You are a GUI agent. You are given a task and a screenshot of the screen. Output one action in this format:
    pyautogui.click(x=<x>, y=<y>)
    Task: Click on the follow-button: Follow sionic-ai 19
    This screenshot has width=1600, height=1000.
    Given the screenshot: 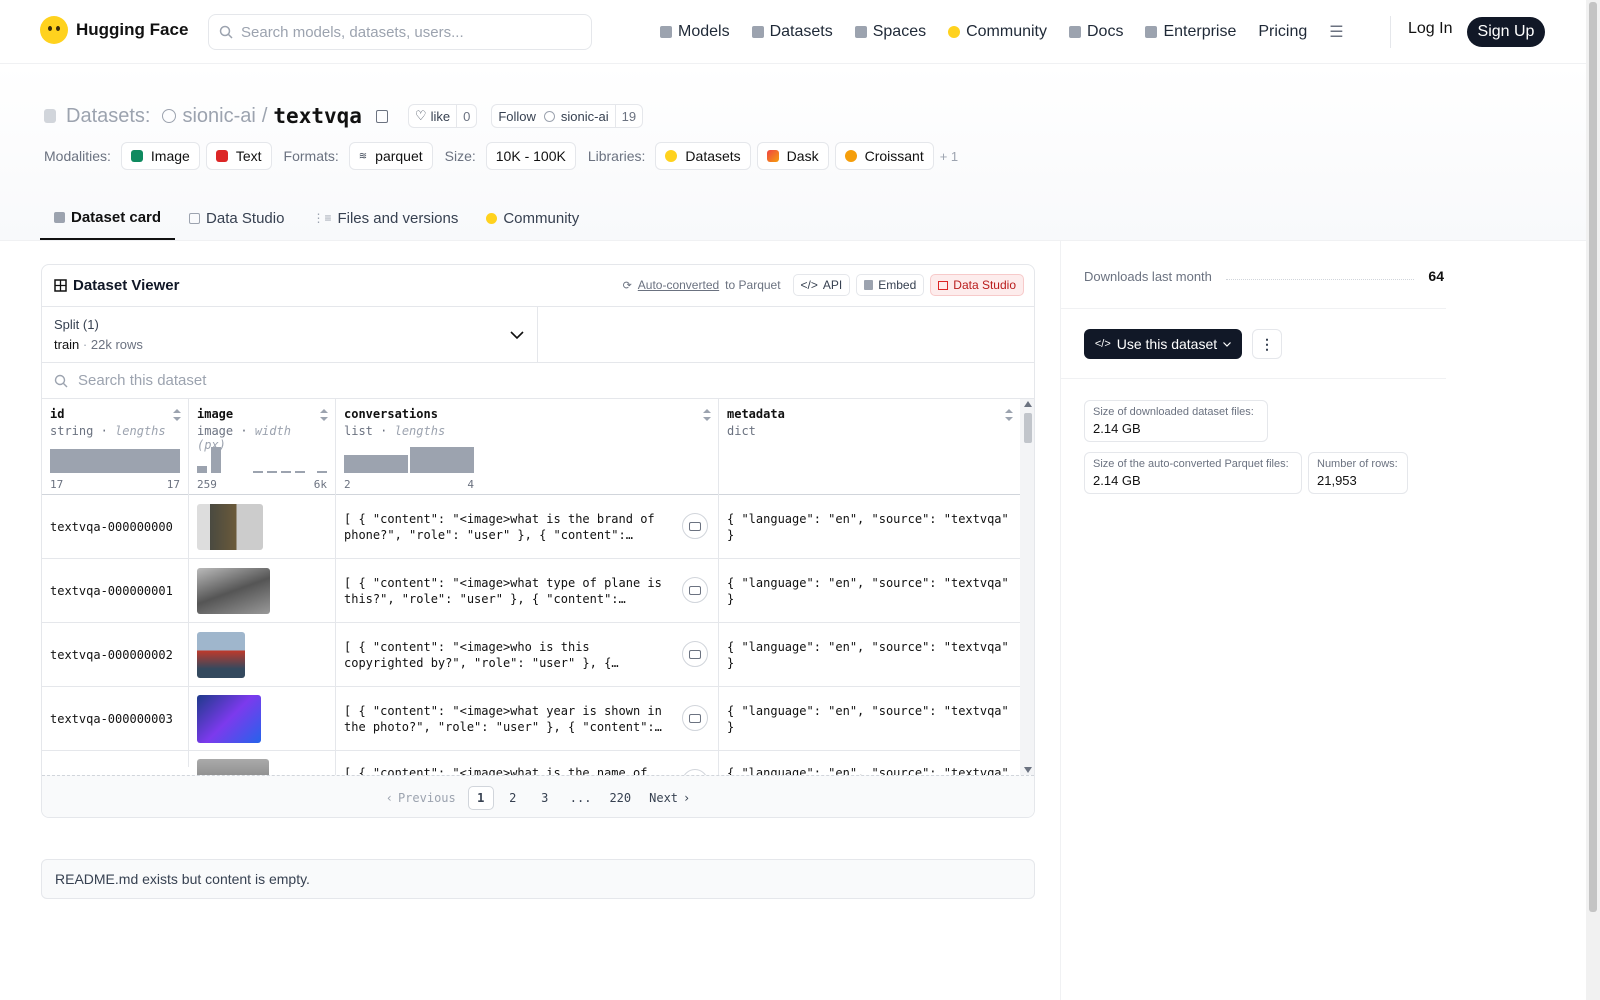 What is the action you would take?
    pyautogui.click(x=567, y=116)
    